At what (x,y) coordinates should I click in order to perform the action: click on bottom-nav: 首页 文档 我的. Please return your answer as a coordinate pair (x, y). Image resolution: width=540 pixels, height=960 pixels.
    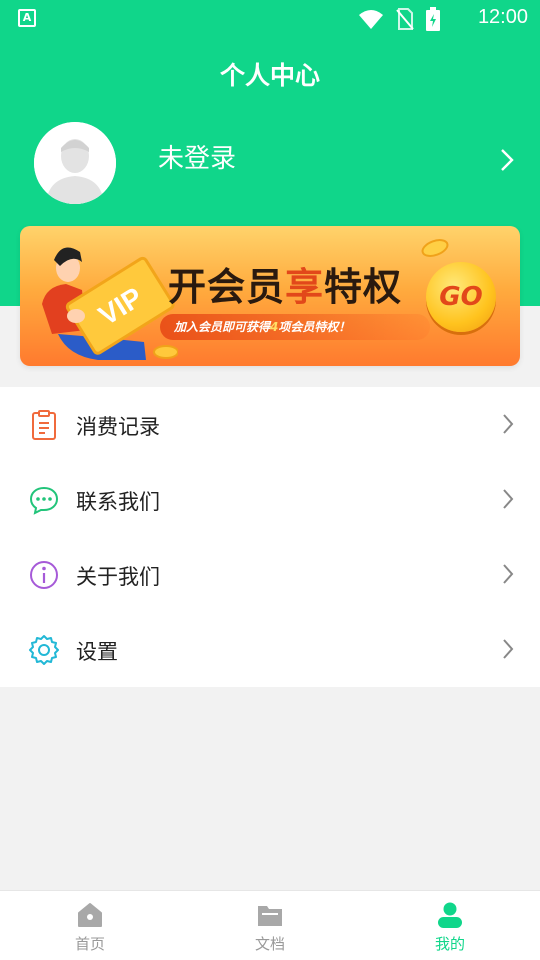
    Looking at the image, I should click on (270, 925).